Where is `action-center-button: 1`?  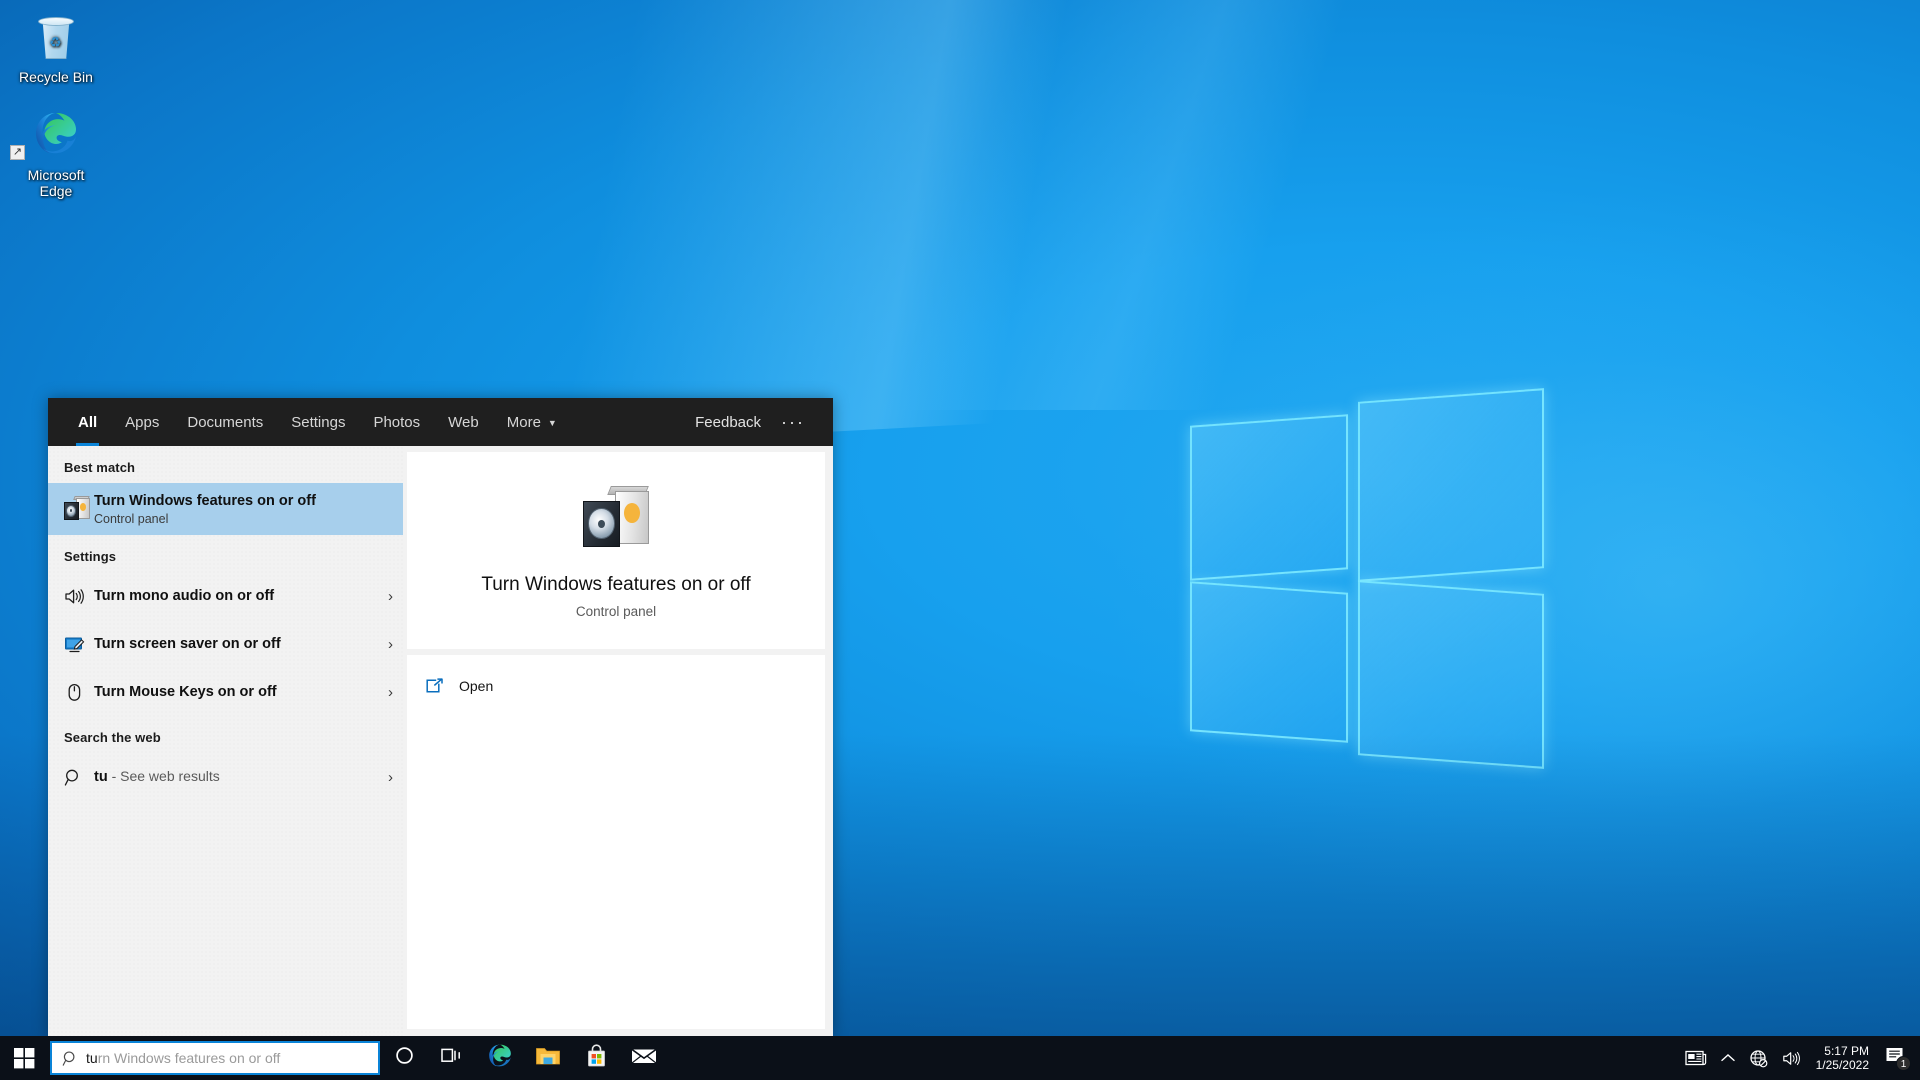 action-center-button: 1 is located at coordinates (1898, 1058).